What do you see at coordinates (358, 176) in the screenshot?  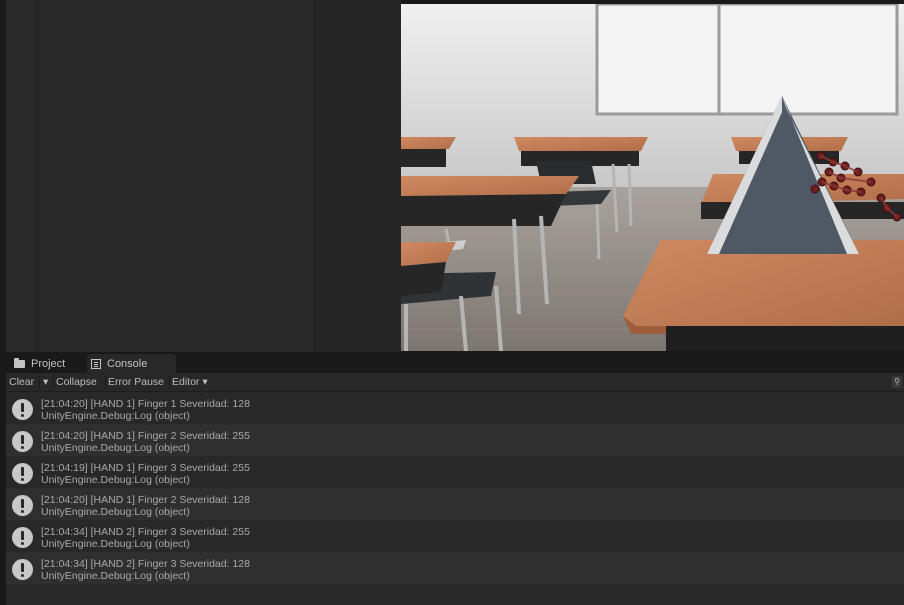 I see `inspector-panel` at bounding box center [358, 176].